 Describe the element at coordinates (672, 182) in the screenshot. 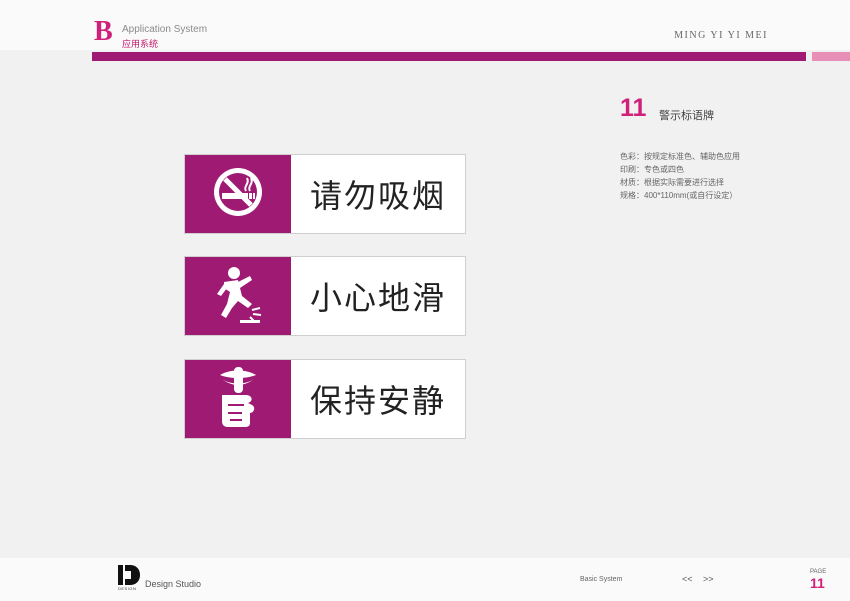

I see `spec-material: 材质：根据实际需要进行选择` at that location.